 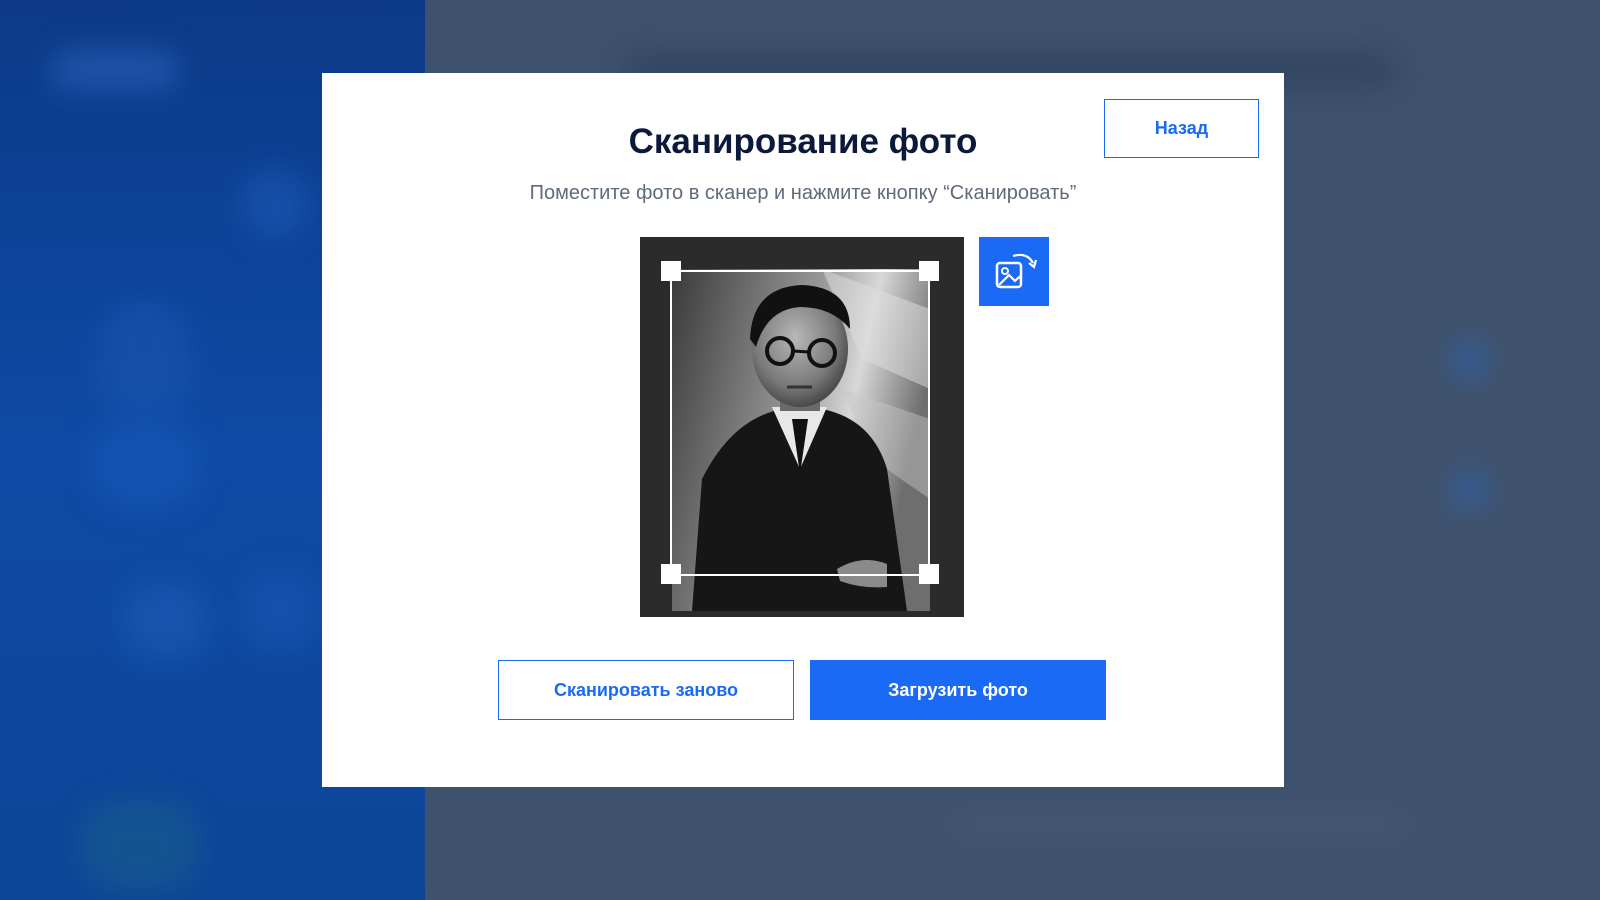 I want to click on crop-handle-top-right, so click(x=929, y=271).